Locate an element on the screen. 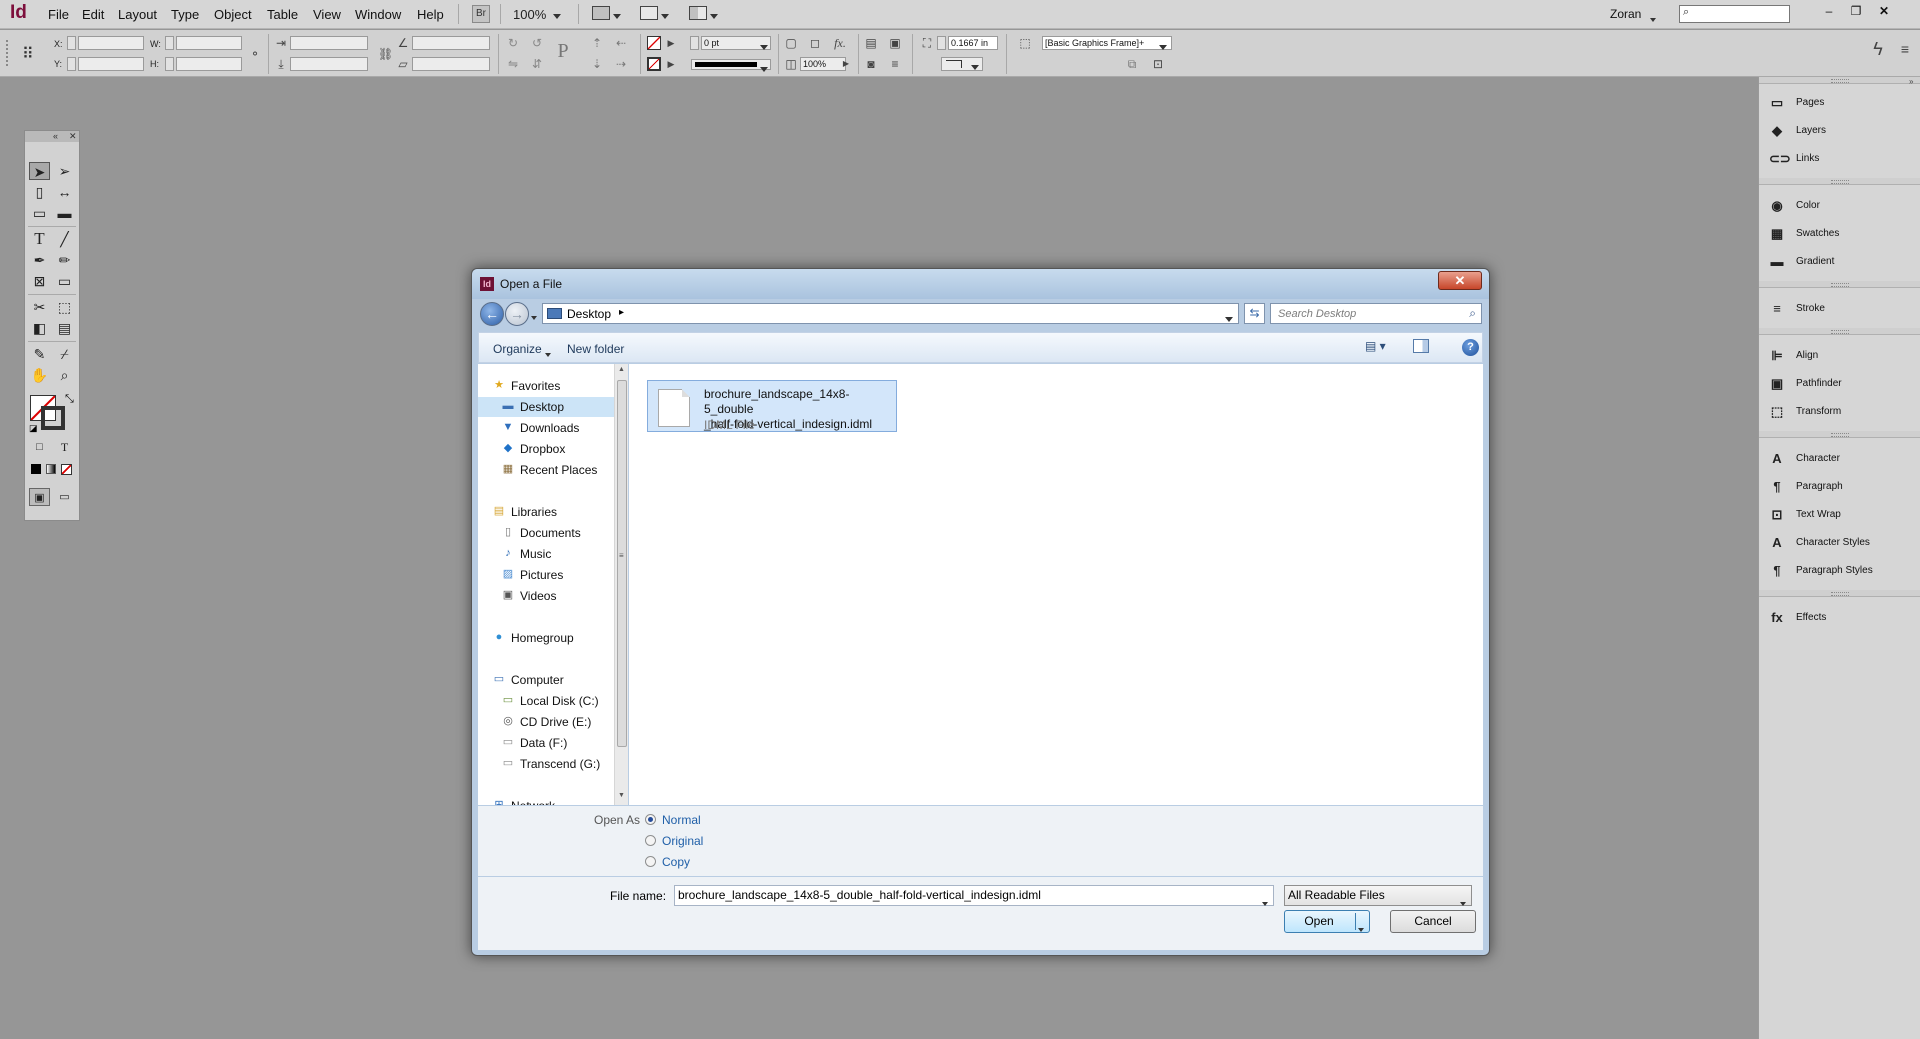 The width and height of the screenshot is (1920, 1039). search-desktop-input: Search Desktop ⌕ is located at coordinates (1376, 313).